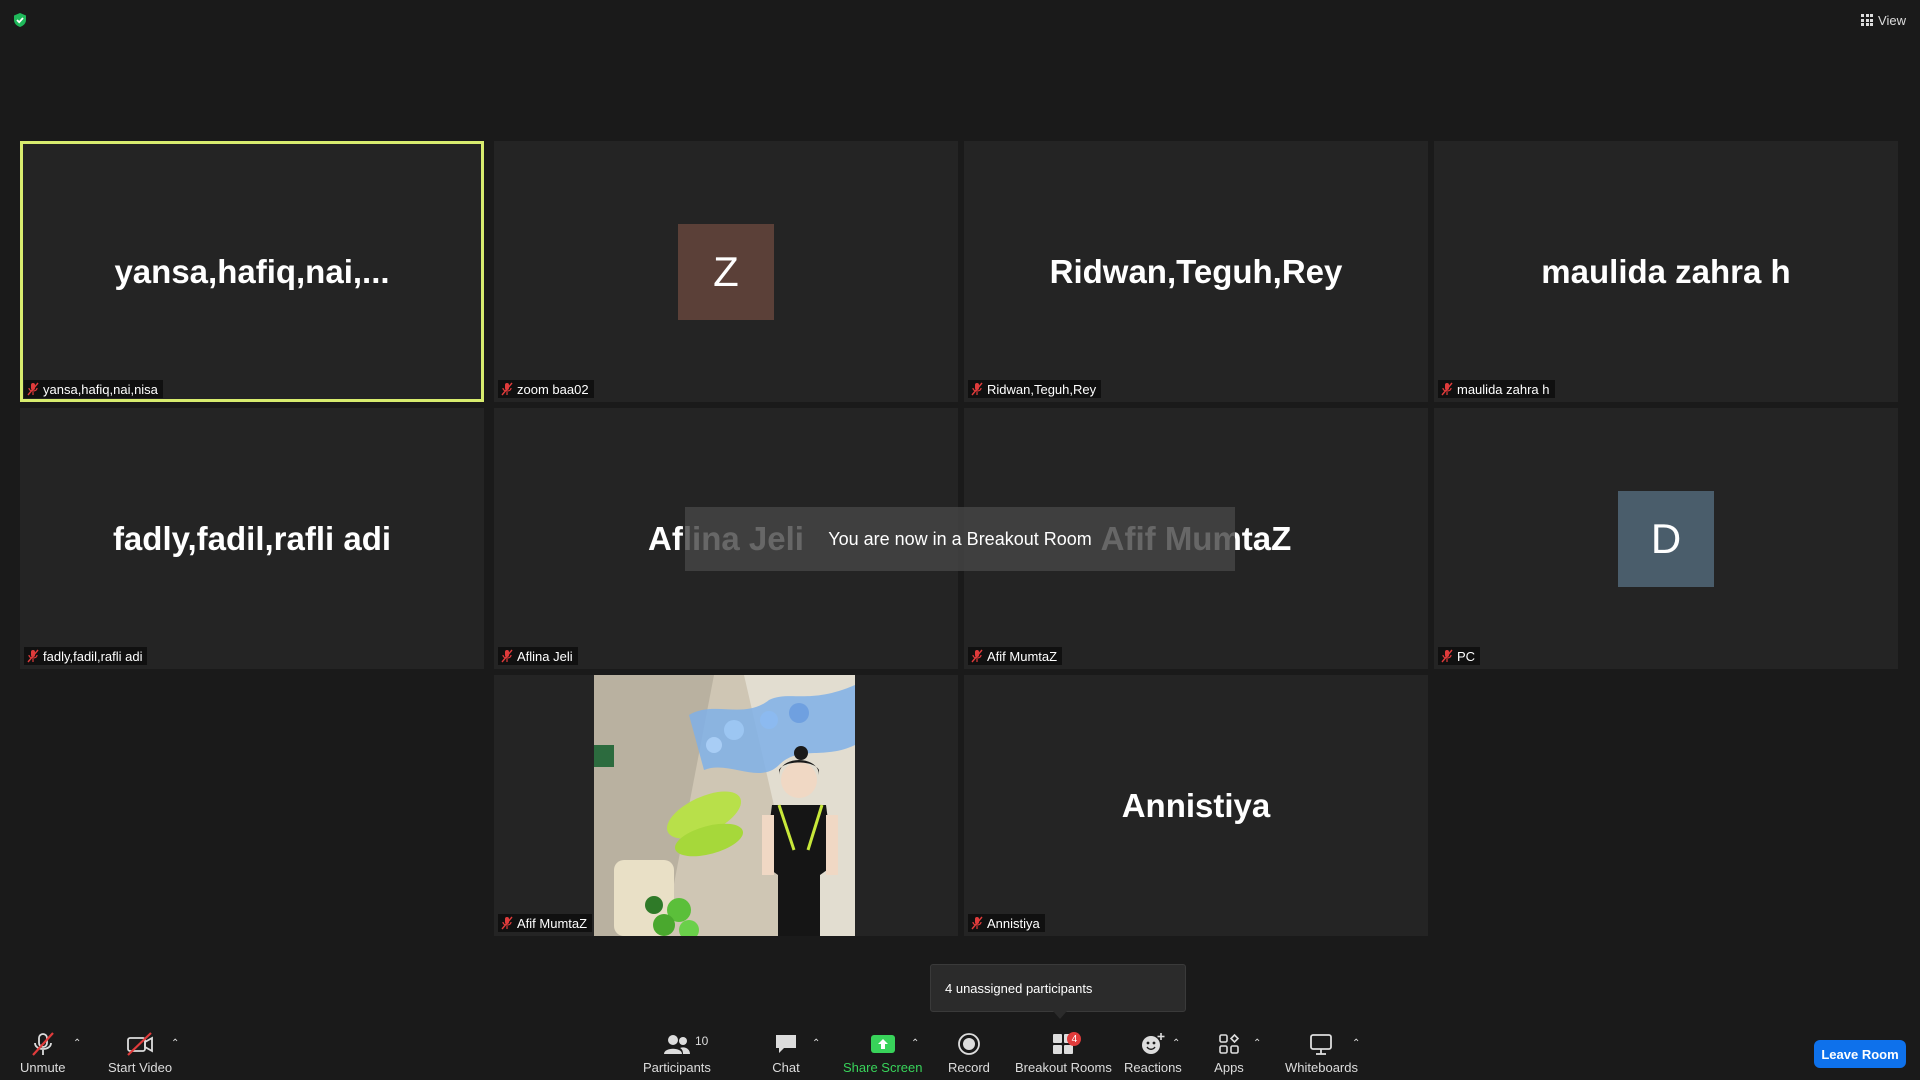  What do you see at coordinates (1466, 656) in the screenshot?
I see `participant-name: PC` at bounding box center [1466, 656].